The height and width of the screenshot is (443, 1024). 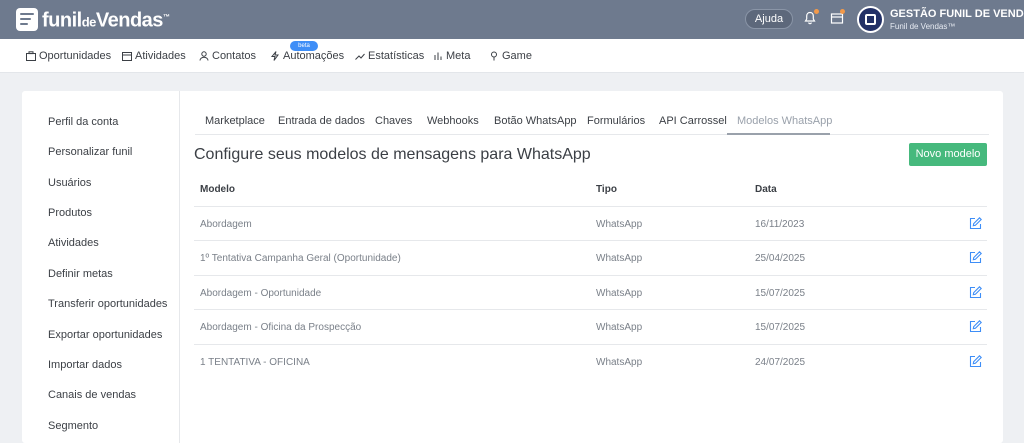 What do you see at coordinates (451, 56) in the screenshot?
I see `nav-item-meta: Meta` at bounding box center [451, 56].